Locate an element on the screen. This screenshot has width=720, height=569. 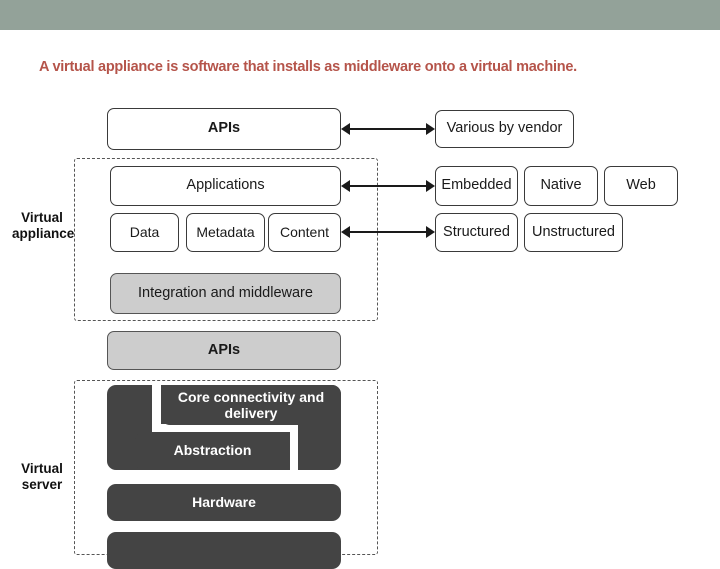
box-integration-middleware: Integration and middleware is located at coordinates (225, 293).